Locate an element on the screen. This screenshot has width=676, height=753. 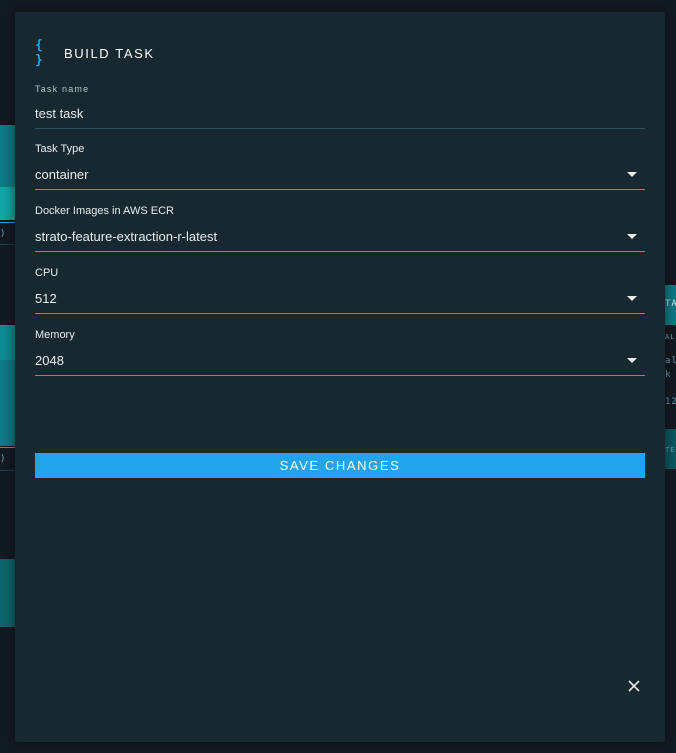
bg-card-left-2-accent is located at coordinates (7, 342).